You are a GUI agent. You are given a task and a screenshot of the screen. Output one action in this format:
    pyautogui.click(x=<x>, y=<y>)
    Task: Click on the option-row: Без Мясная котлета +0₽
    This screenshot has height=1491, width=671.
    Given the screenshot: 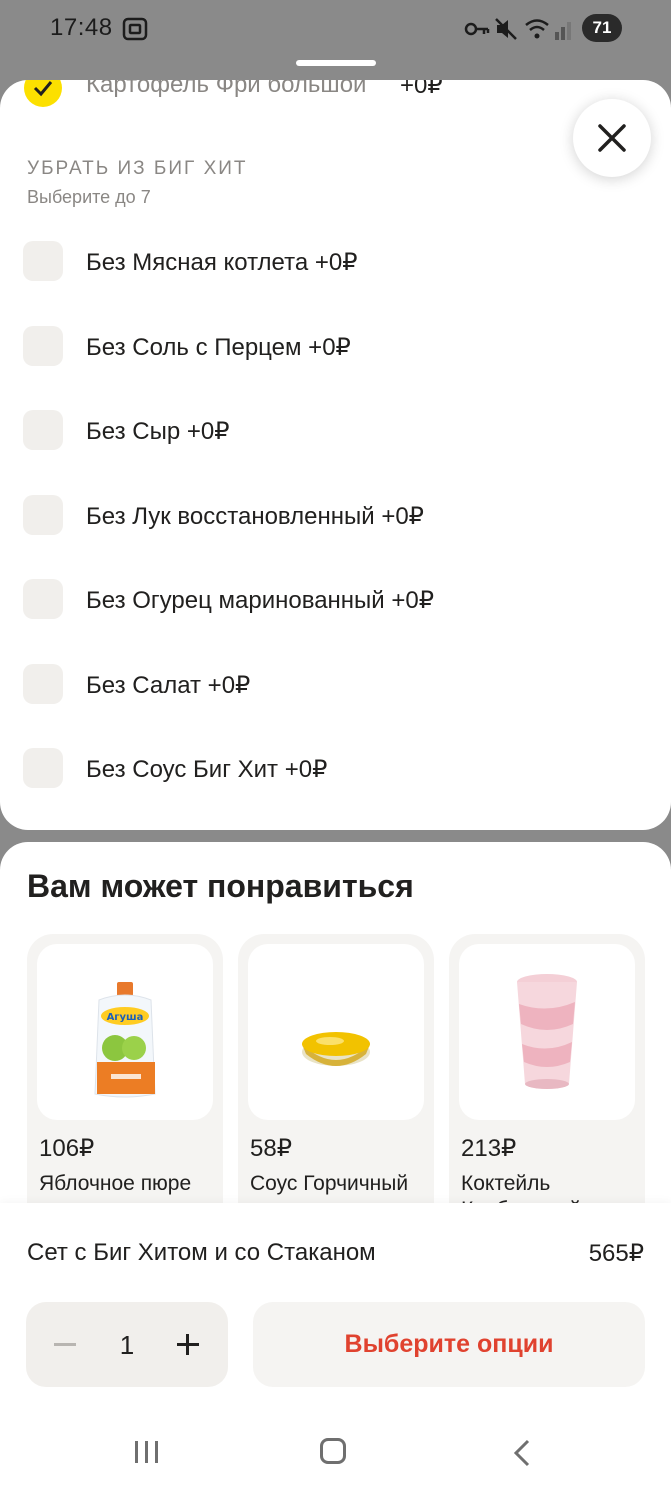 What is the action you would take?
    pyautogui.click(x=335, y=261)
    